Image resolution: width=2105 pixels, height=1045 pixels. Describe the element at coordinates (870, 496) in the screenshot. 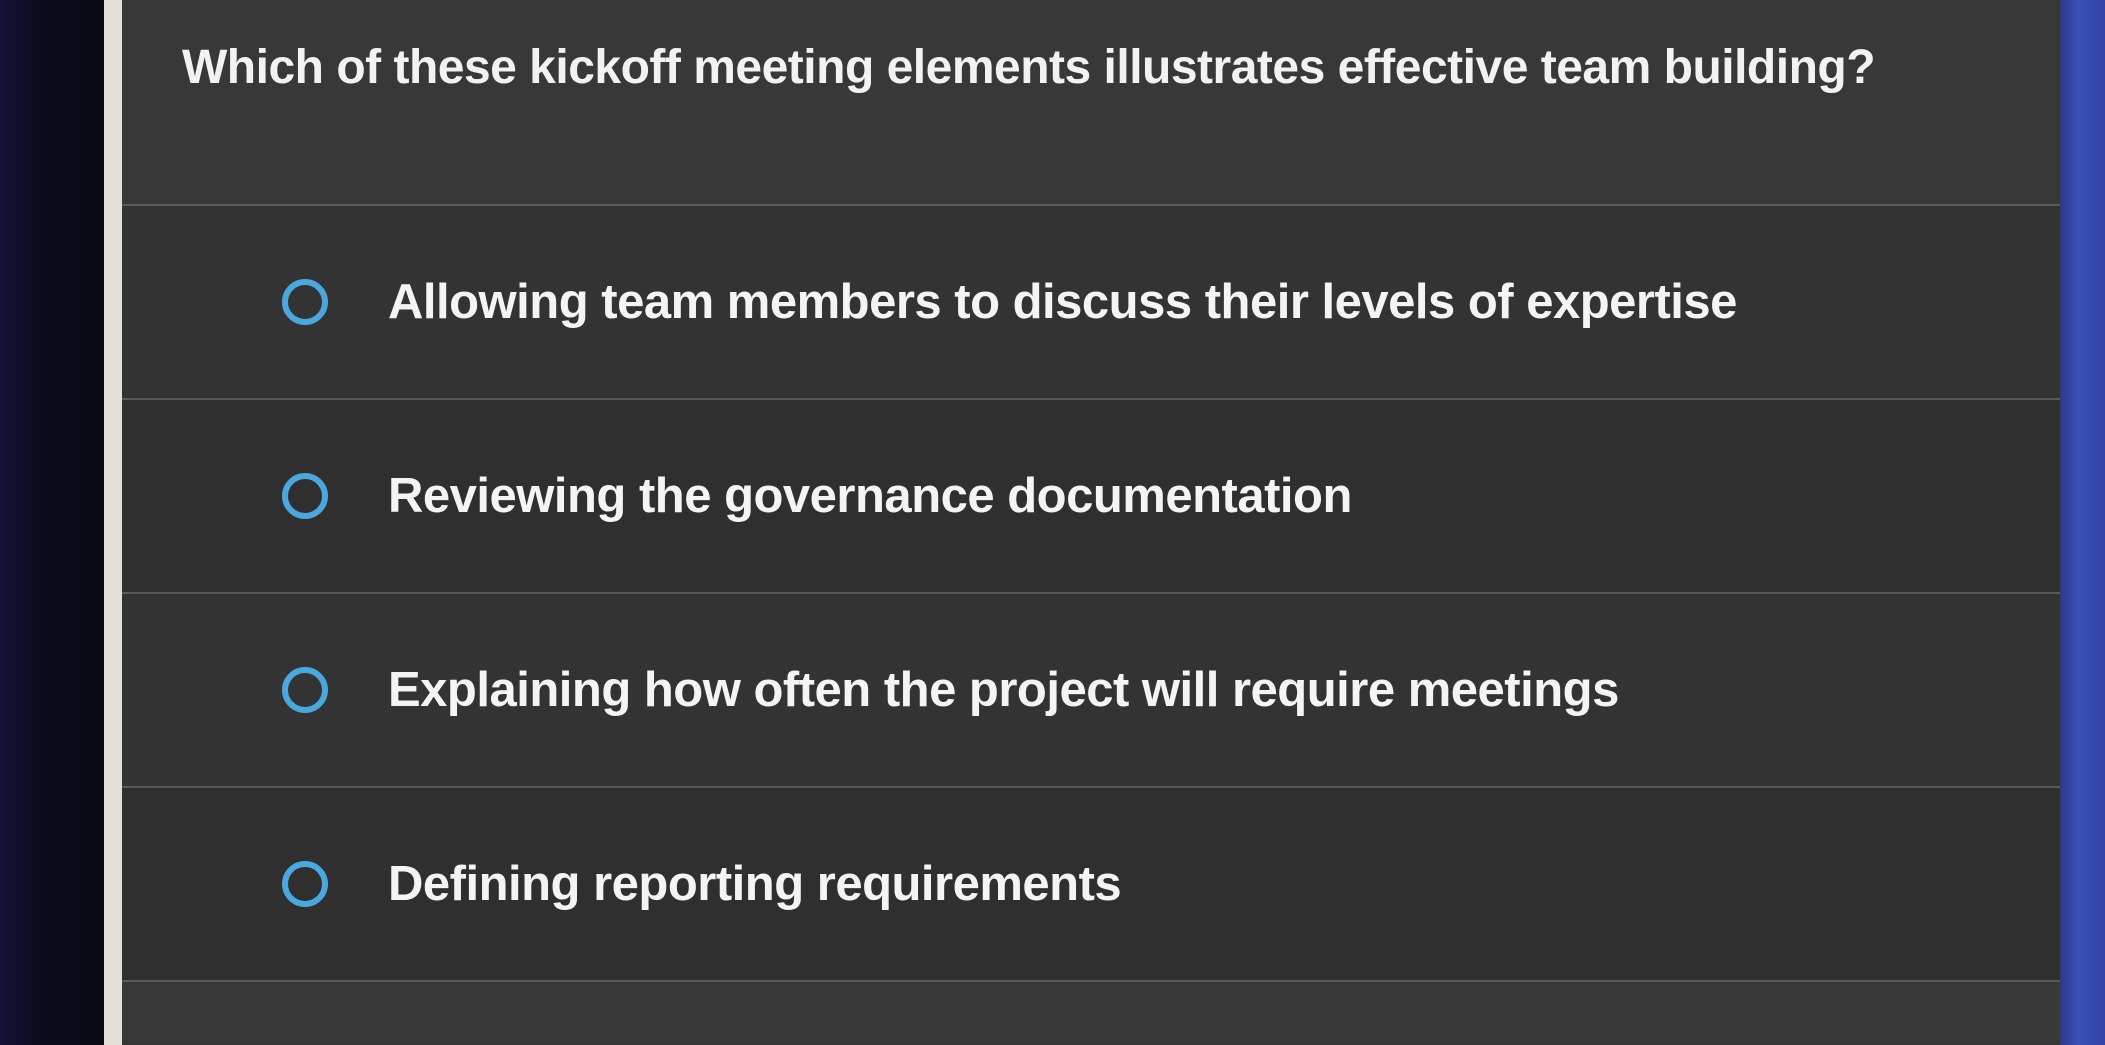

I see `answer-option-label: Reviewing the governance documentation` at that location.